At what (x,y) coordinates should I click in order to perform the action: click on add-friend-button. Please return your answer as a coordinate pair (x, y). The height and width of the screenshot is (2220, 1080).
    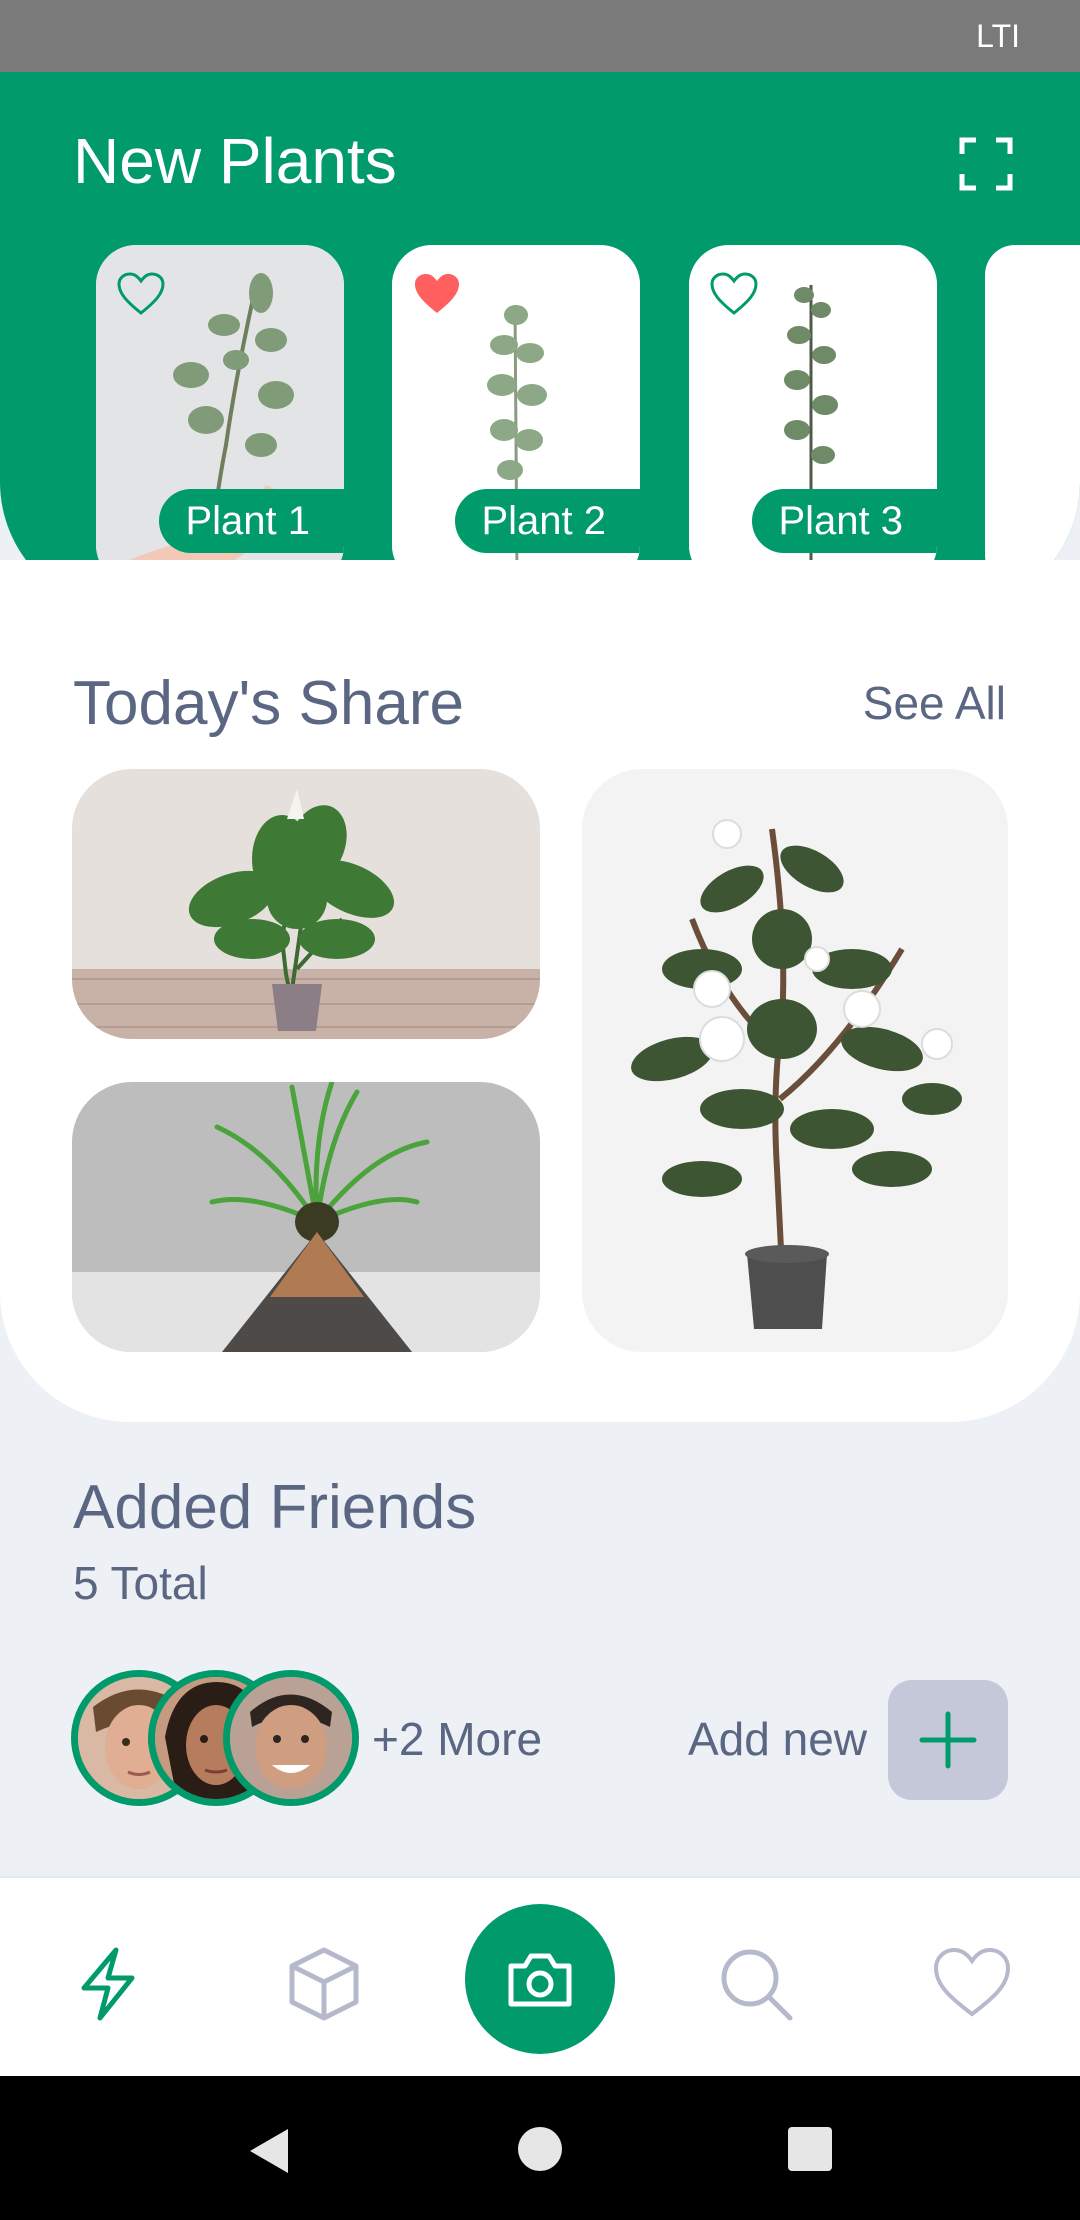
    Looking at the image, I should click on (948, 1740).